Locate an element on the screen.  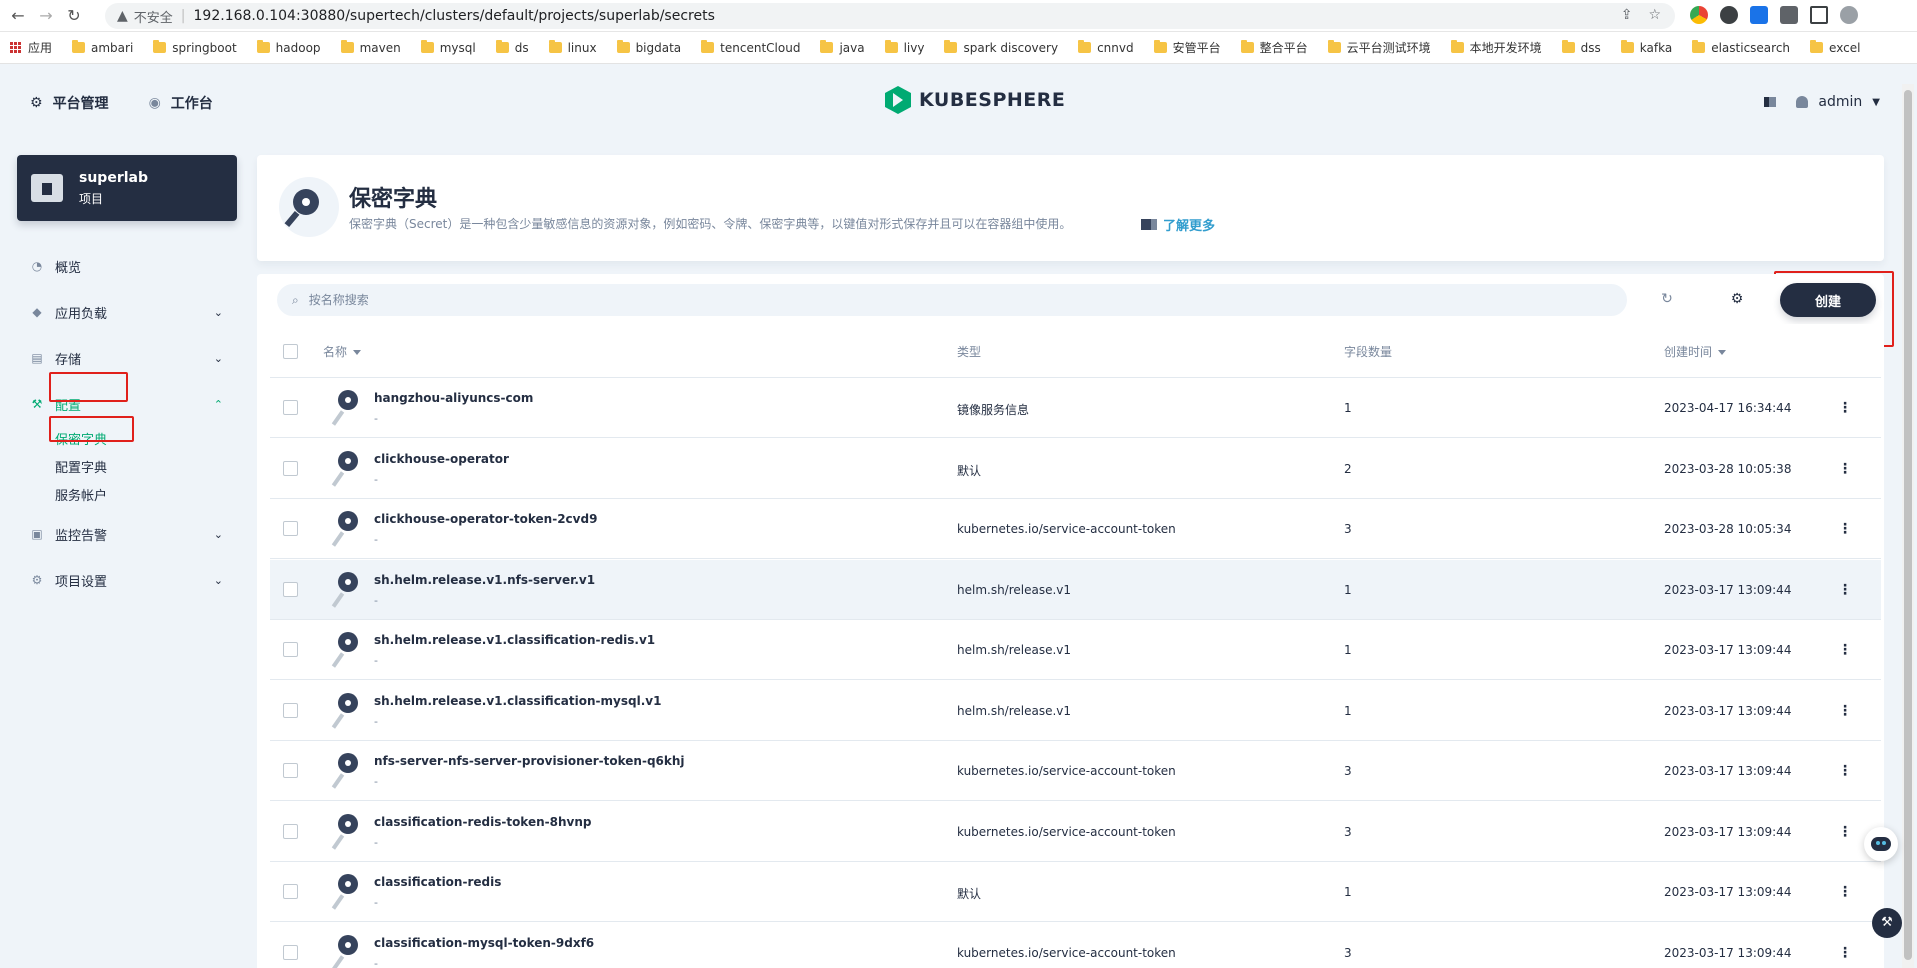
bookmark-item: mysql is located at coordinates (448, 47).